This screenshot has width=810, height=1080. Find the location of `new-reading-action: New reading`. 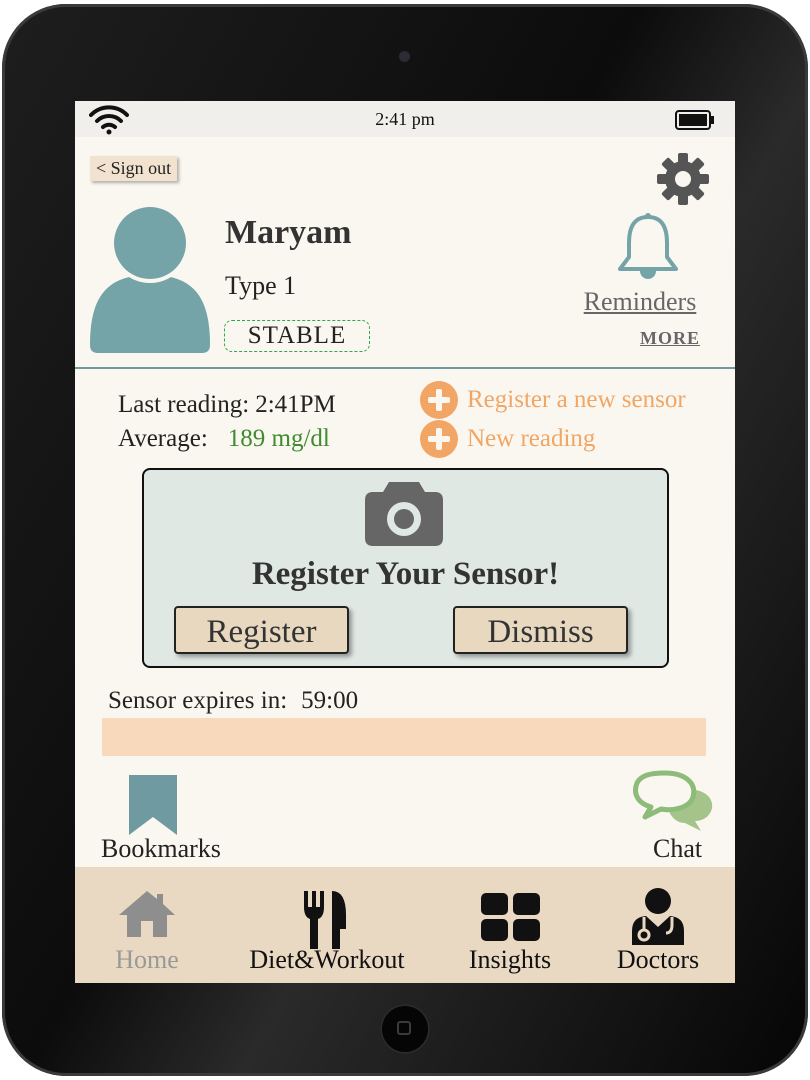

new-reading-action: New reading is located at coordinates (507, 439).